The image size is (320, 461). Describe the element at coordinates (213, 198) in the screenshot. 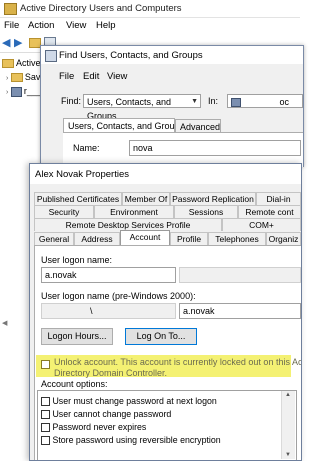

I see `tab-password-replication: Password Replication` at that location.